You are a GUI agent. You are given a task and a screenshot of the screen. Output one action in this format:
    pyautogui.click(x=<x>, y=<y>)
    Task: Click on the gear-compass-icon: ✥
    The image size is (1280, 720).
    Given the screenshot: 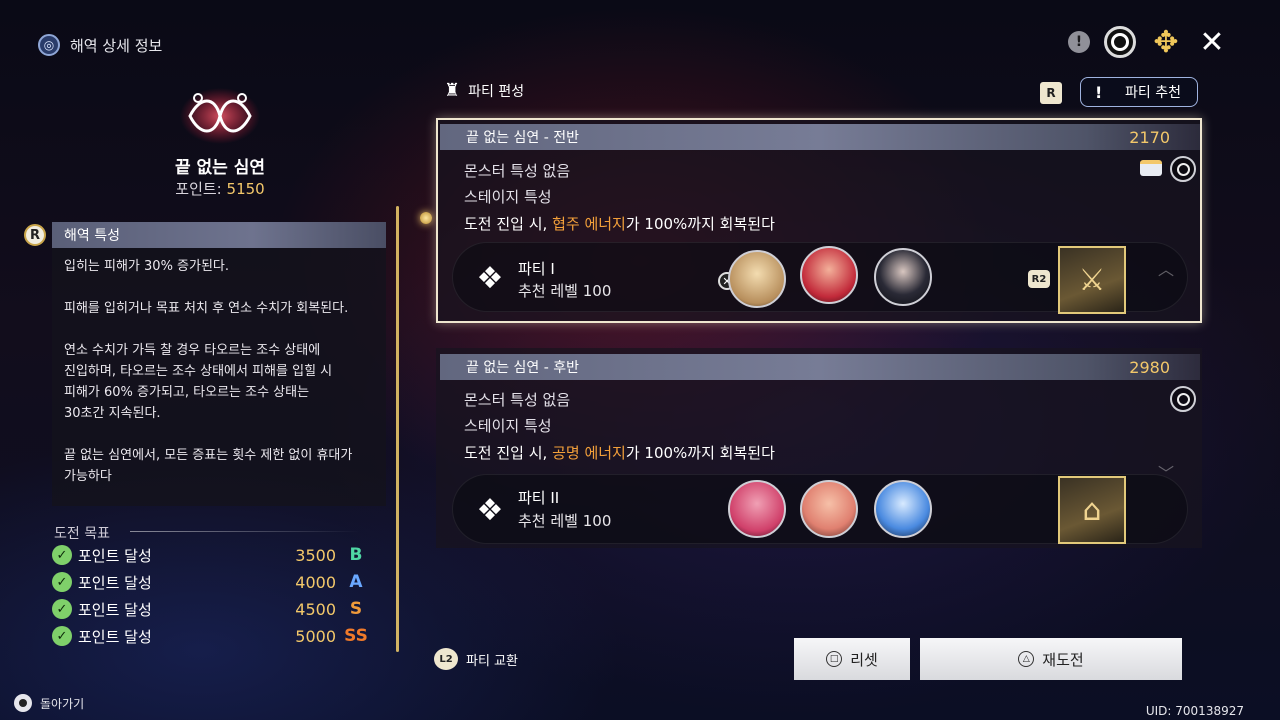 What is the action you would take?
    pyautogui.click(x=1166, y=42)
    